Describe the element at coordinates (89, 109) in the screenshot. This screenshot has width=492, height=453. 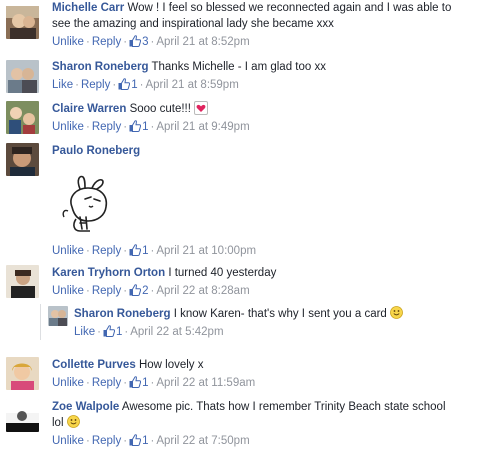
I see `comment-author: Claire Warren` at that location.